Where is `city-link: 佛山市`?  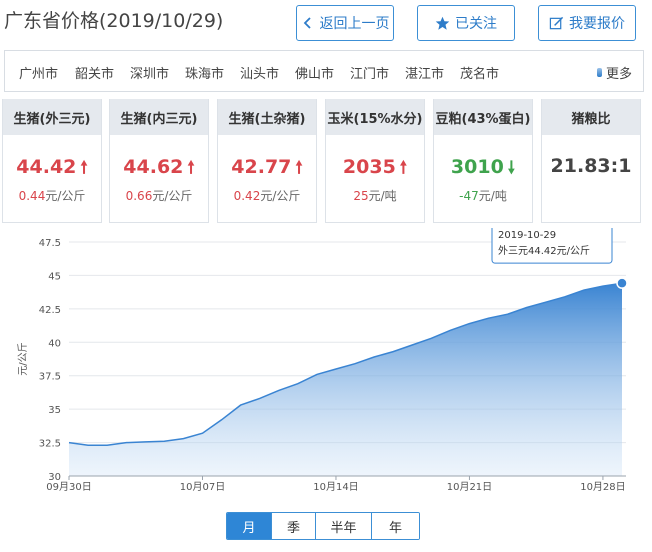 city-link: 佛山市 is located at coordinates (314, 72).